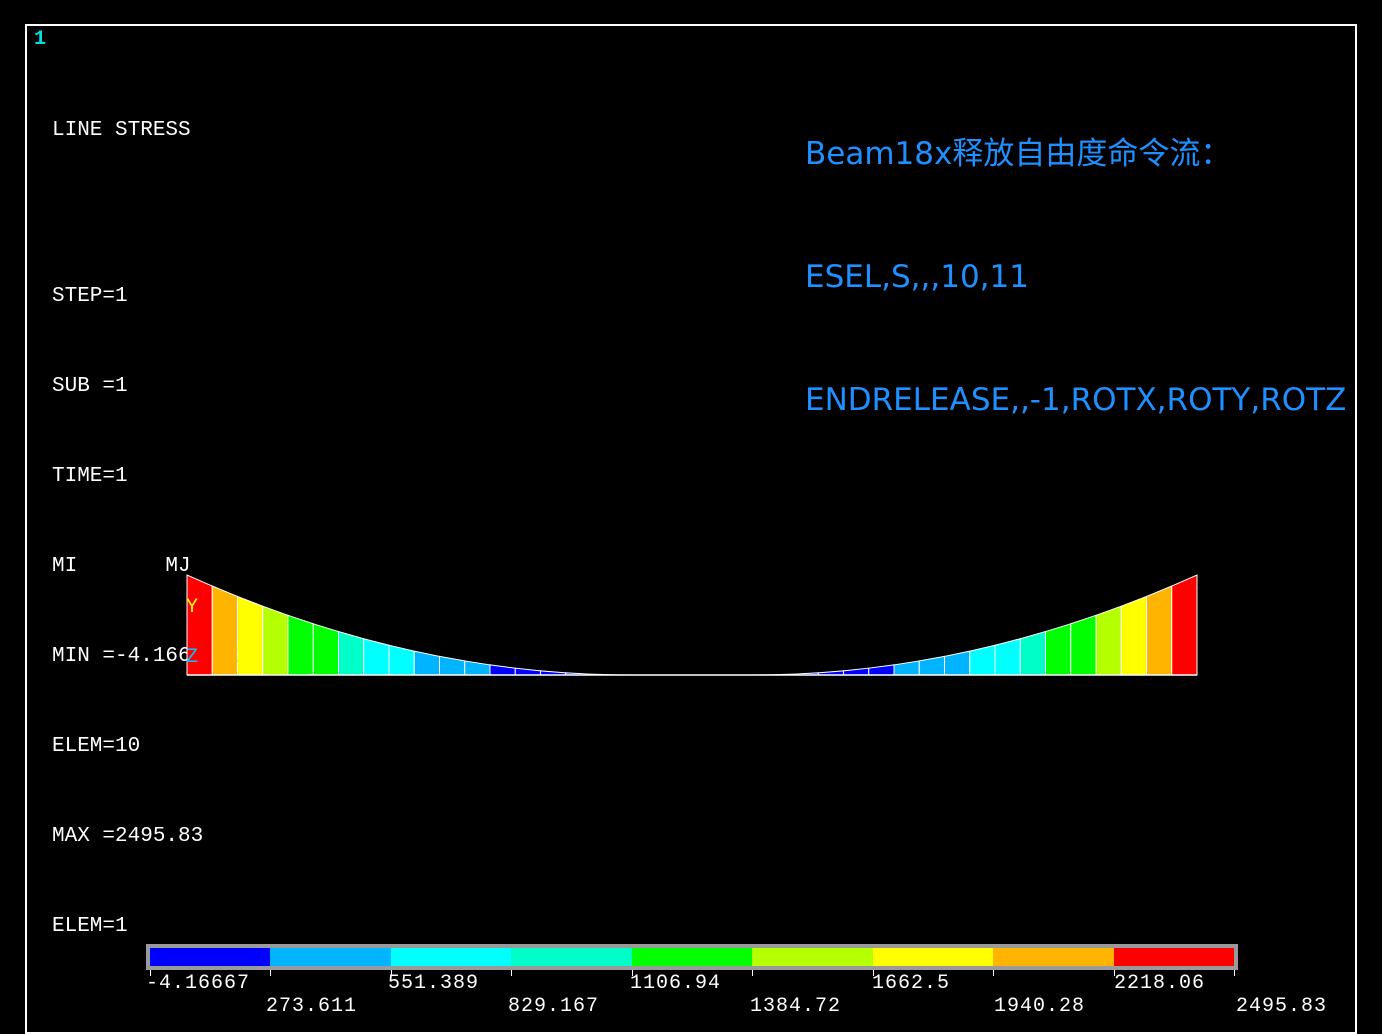 This screenshot has width=1382, height=1034. Describe the element at coordinates (242, 657) in the screenshot. I see `triad-x-label: X` at that location.